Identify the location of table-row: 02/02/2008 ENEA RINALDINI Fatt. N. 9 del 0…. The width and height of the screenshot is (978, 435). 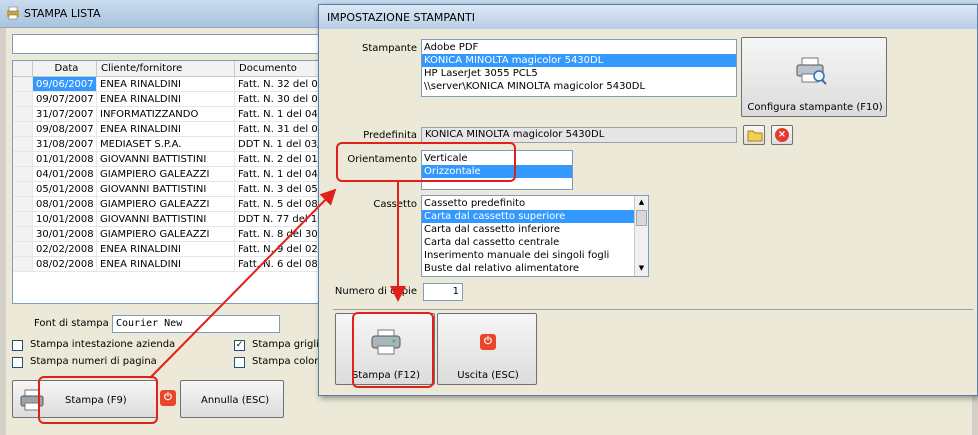
(167, 249).